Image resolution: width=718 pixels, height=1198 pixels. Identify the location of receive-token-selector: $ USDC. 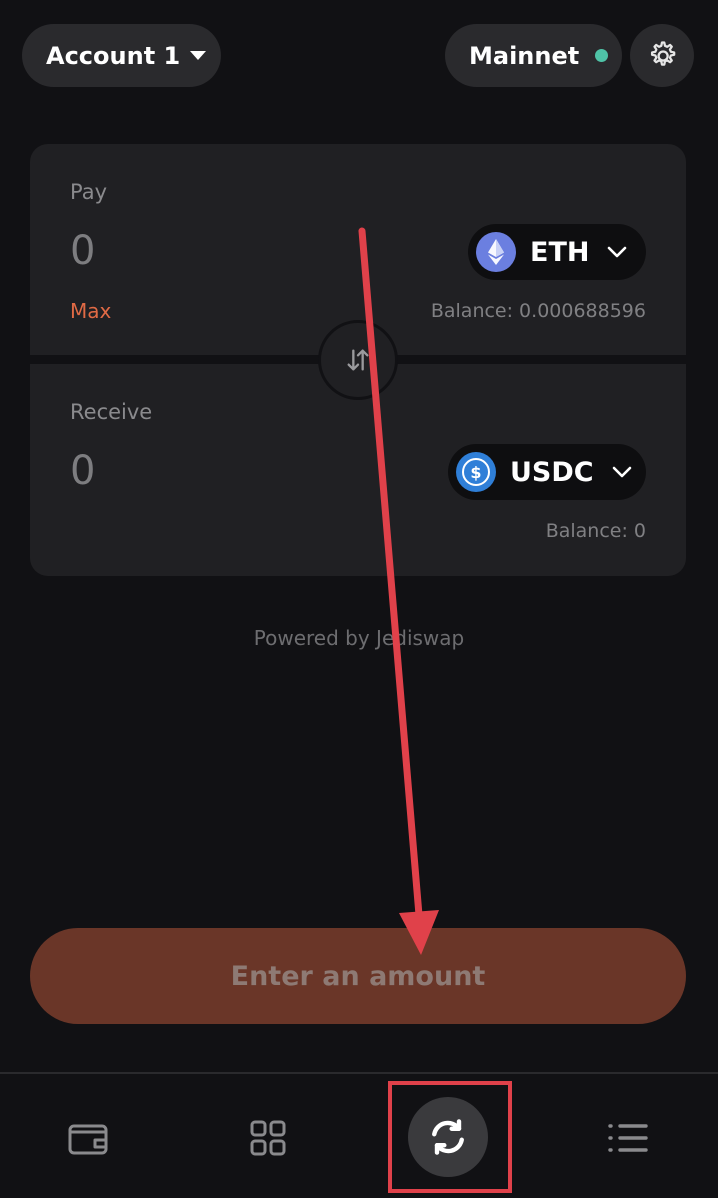
(547, 472).